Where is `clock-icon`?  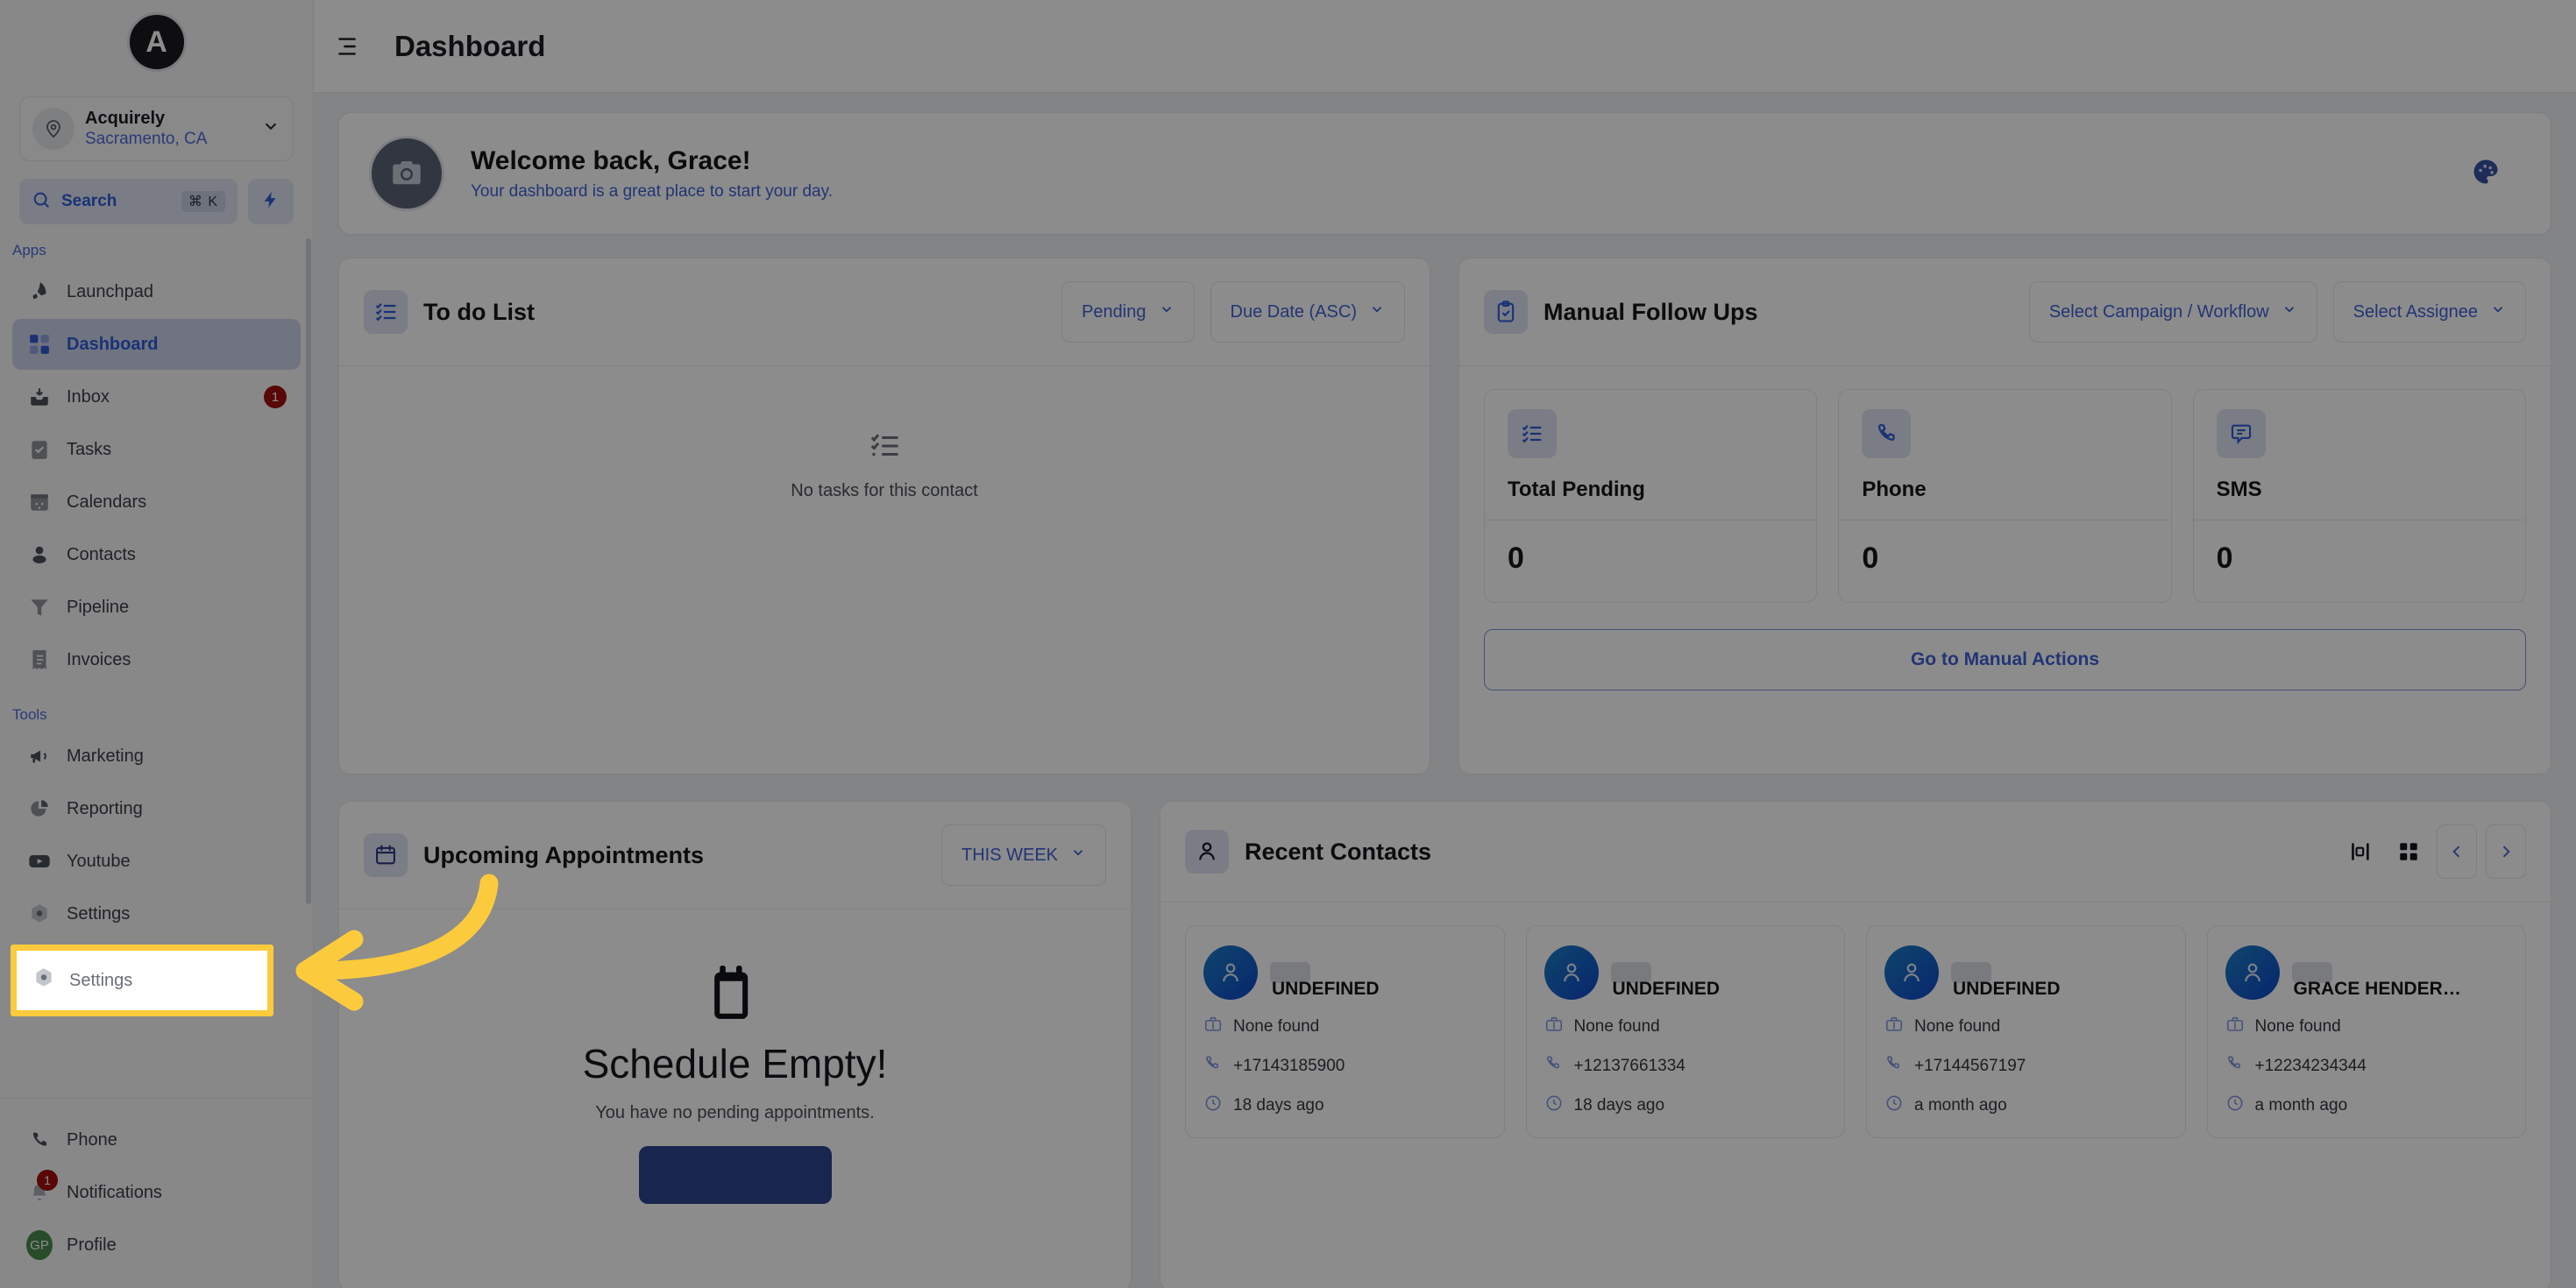
clock-icon is located at coordinates (1894, 1105).